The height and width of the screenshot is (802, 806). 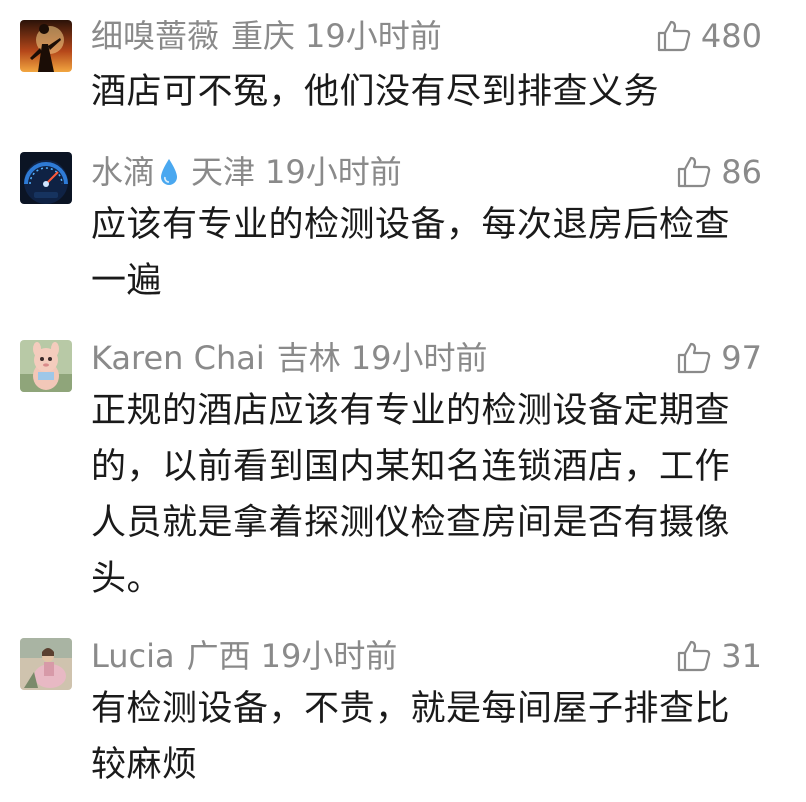 I want to click on comment-meta: 细嗅蔷薇 重庆 19小时前, so click(x=266, y=36).